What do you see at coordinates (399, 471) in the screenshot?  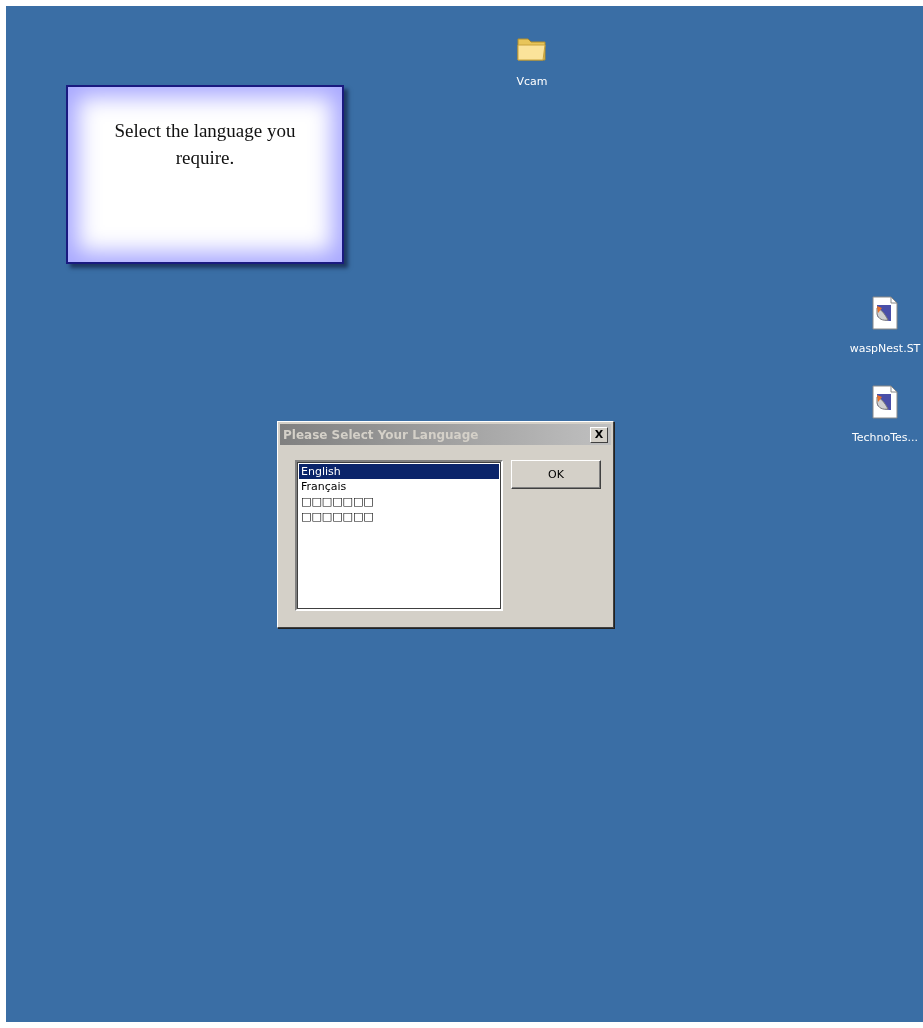 I see `language-option: English` at bounding box center [399, 471].